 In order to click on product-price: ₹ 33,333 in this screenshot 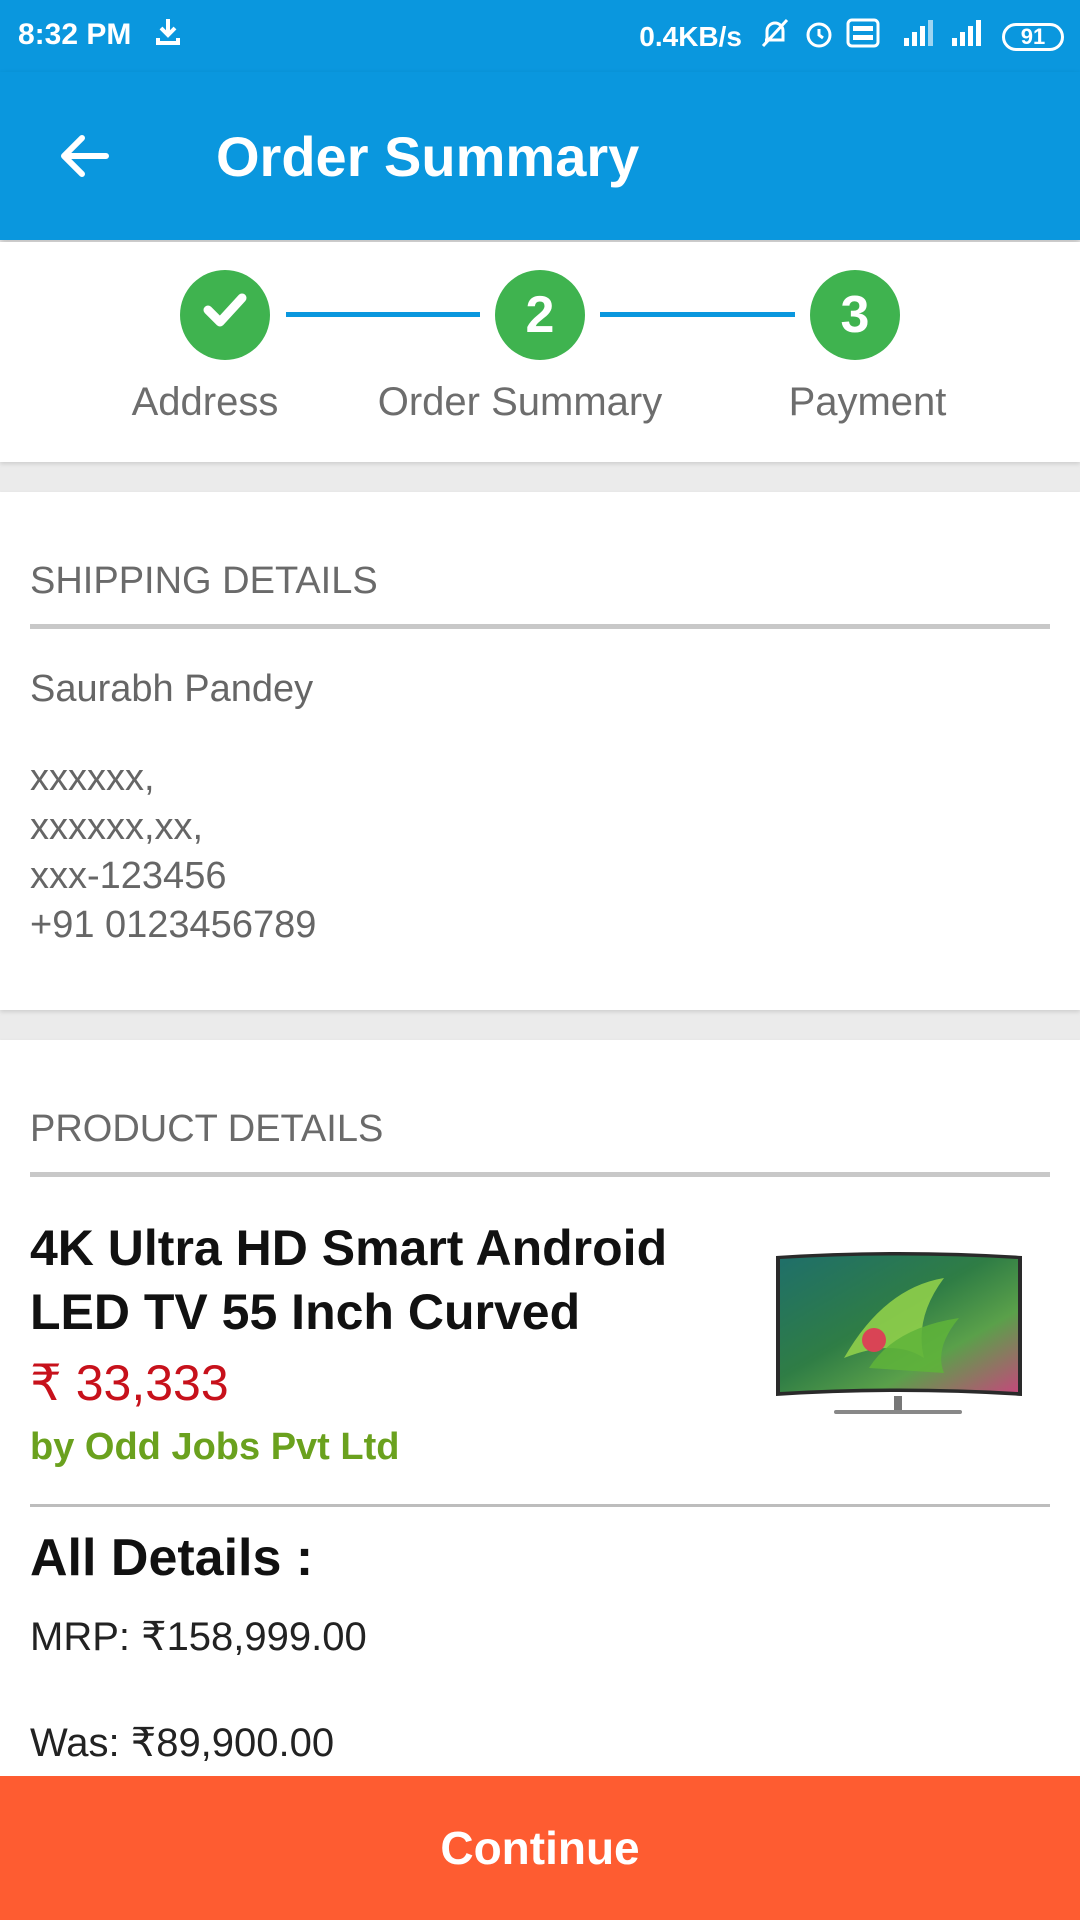, I will do `click(129, 1383)`.